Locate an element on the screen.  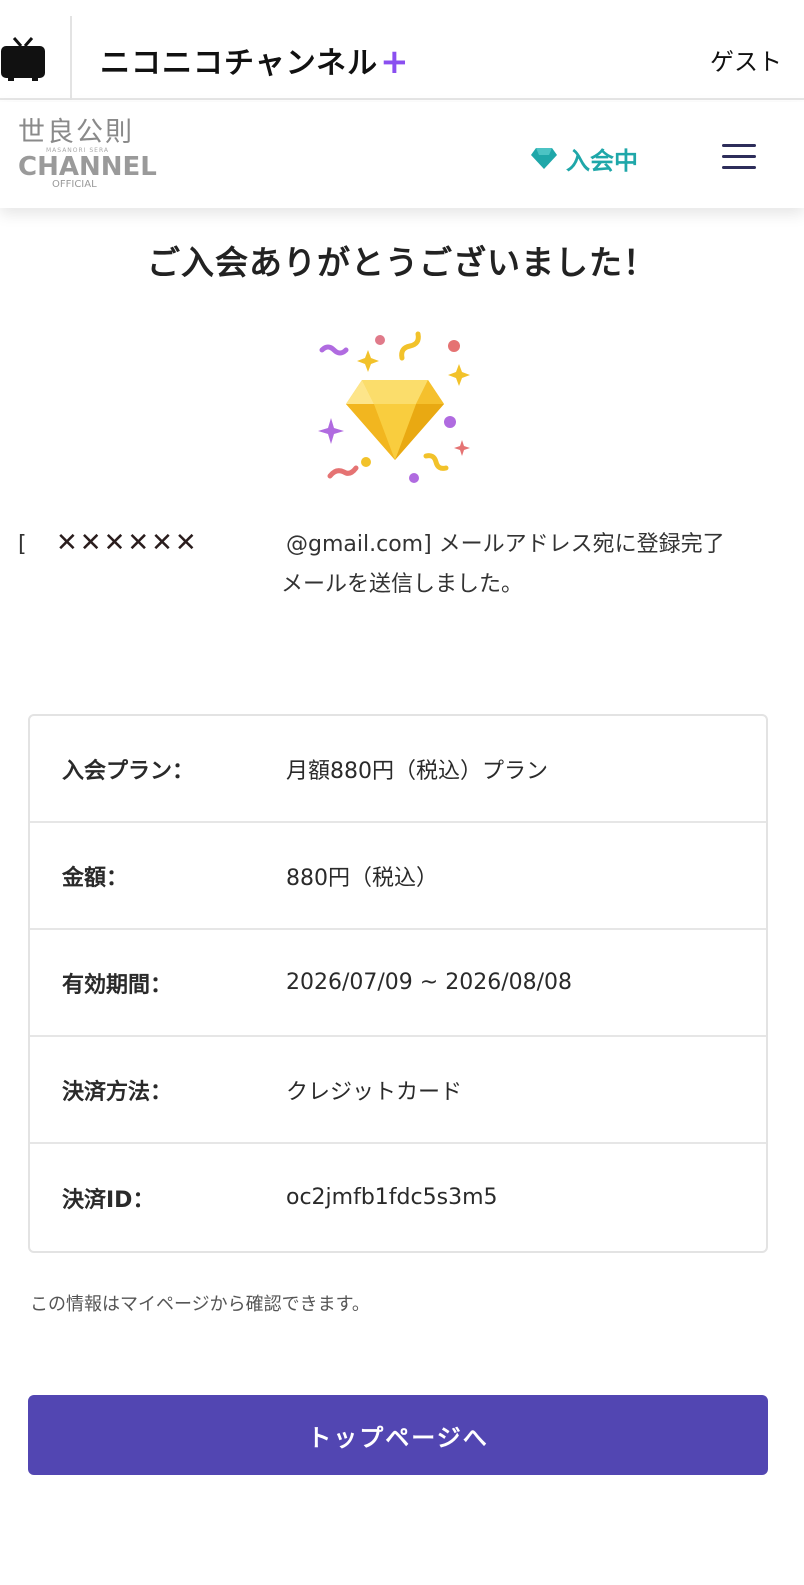
info-row-plan: 入会プラン： 月額880円（税込）プラン is located at coordinates (398, 769).